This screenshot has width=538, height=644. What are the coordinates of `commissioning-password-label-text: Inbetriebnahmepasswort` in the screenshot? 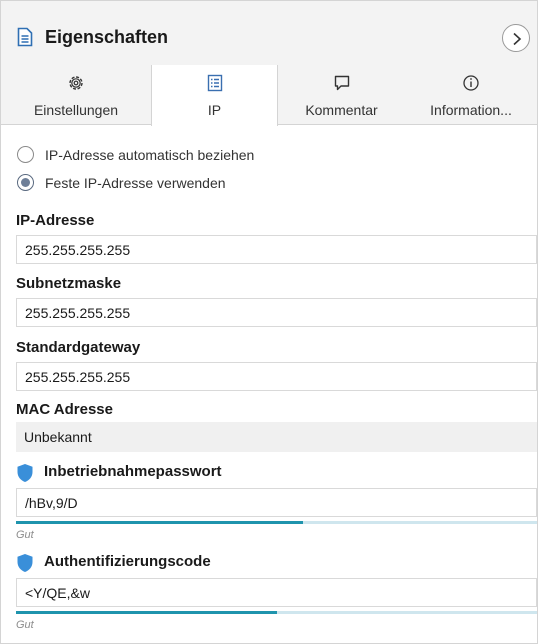 It's located at (133, 471).